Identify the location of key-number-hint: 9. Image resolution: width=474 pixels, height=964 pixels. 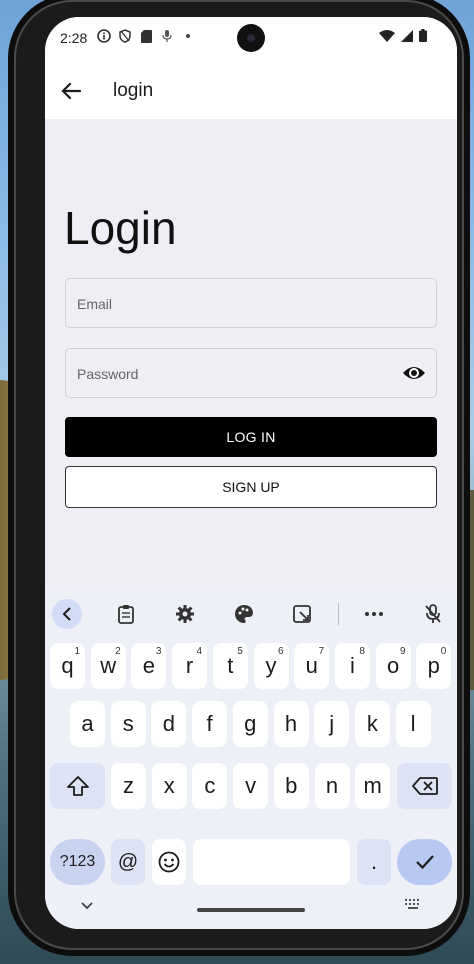
(403, 651).